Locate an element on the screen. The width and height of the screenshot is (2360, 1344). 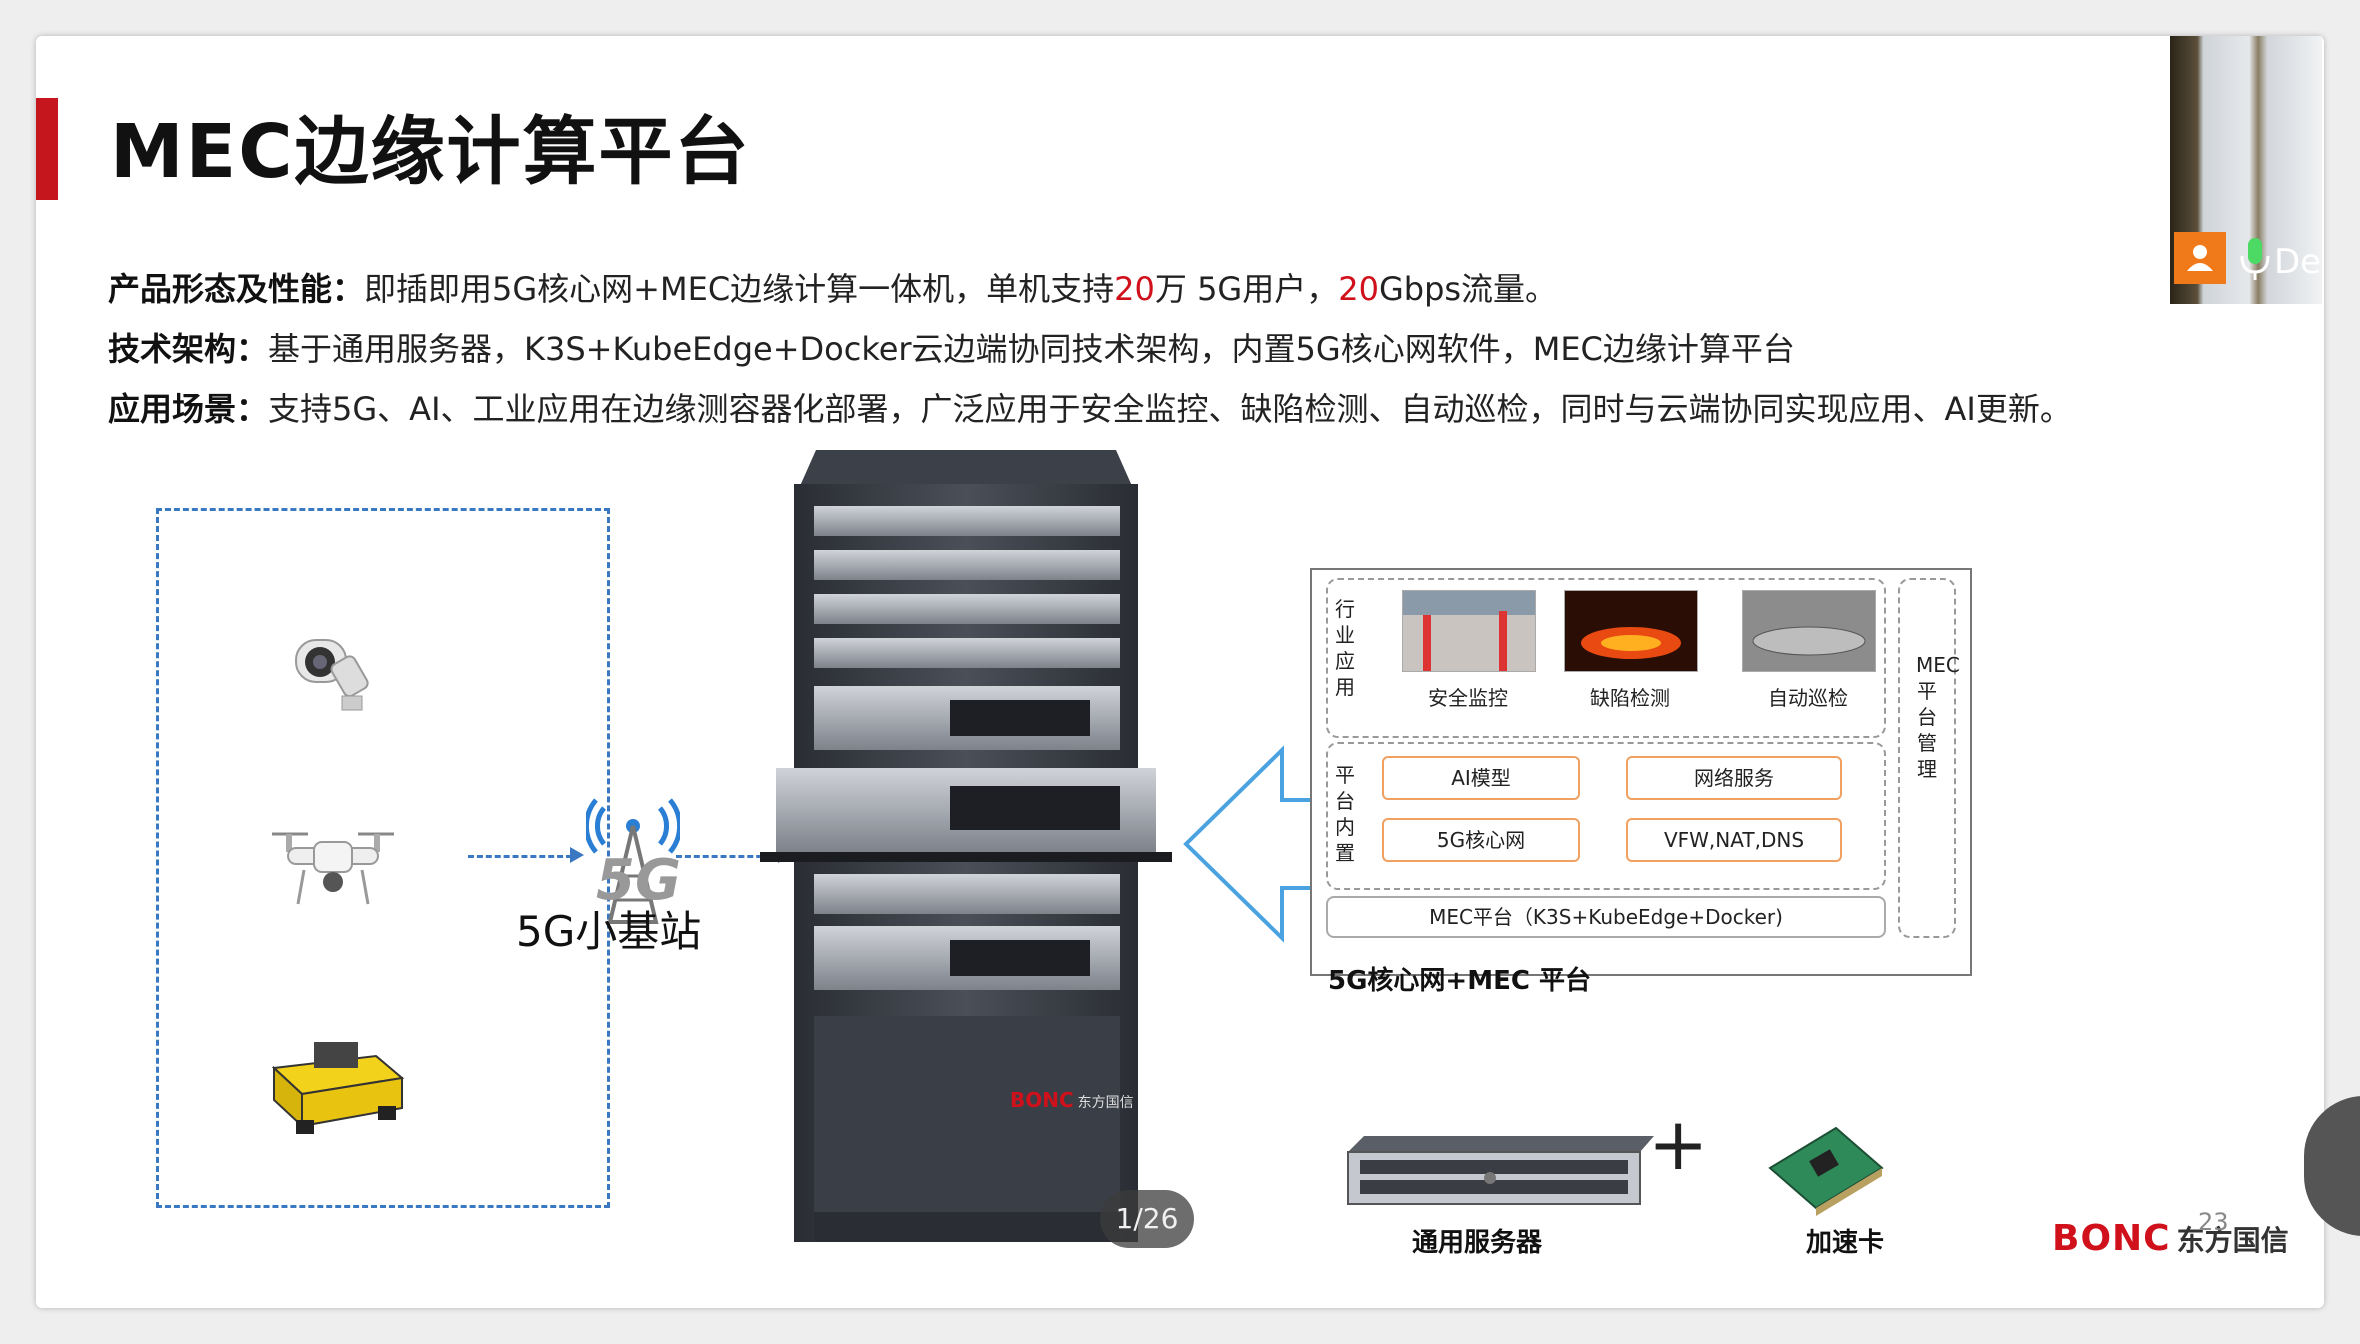
robot-vehicle-icon is located at coordinates (338, 1088).